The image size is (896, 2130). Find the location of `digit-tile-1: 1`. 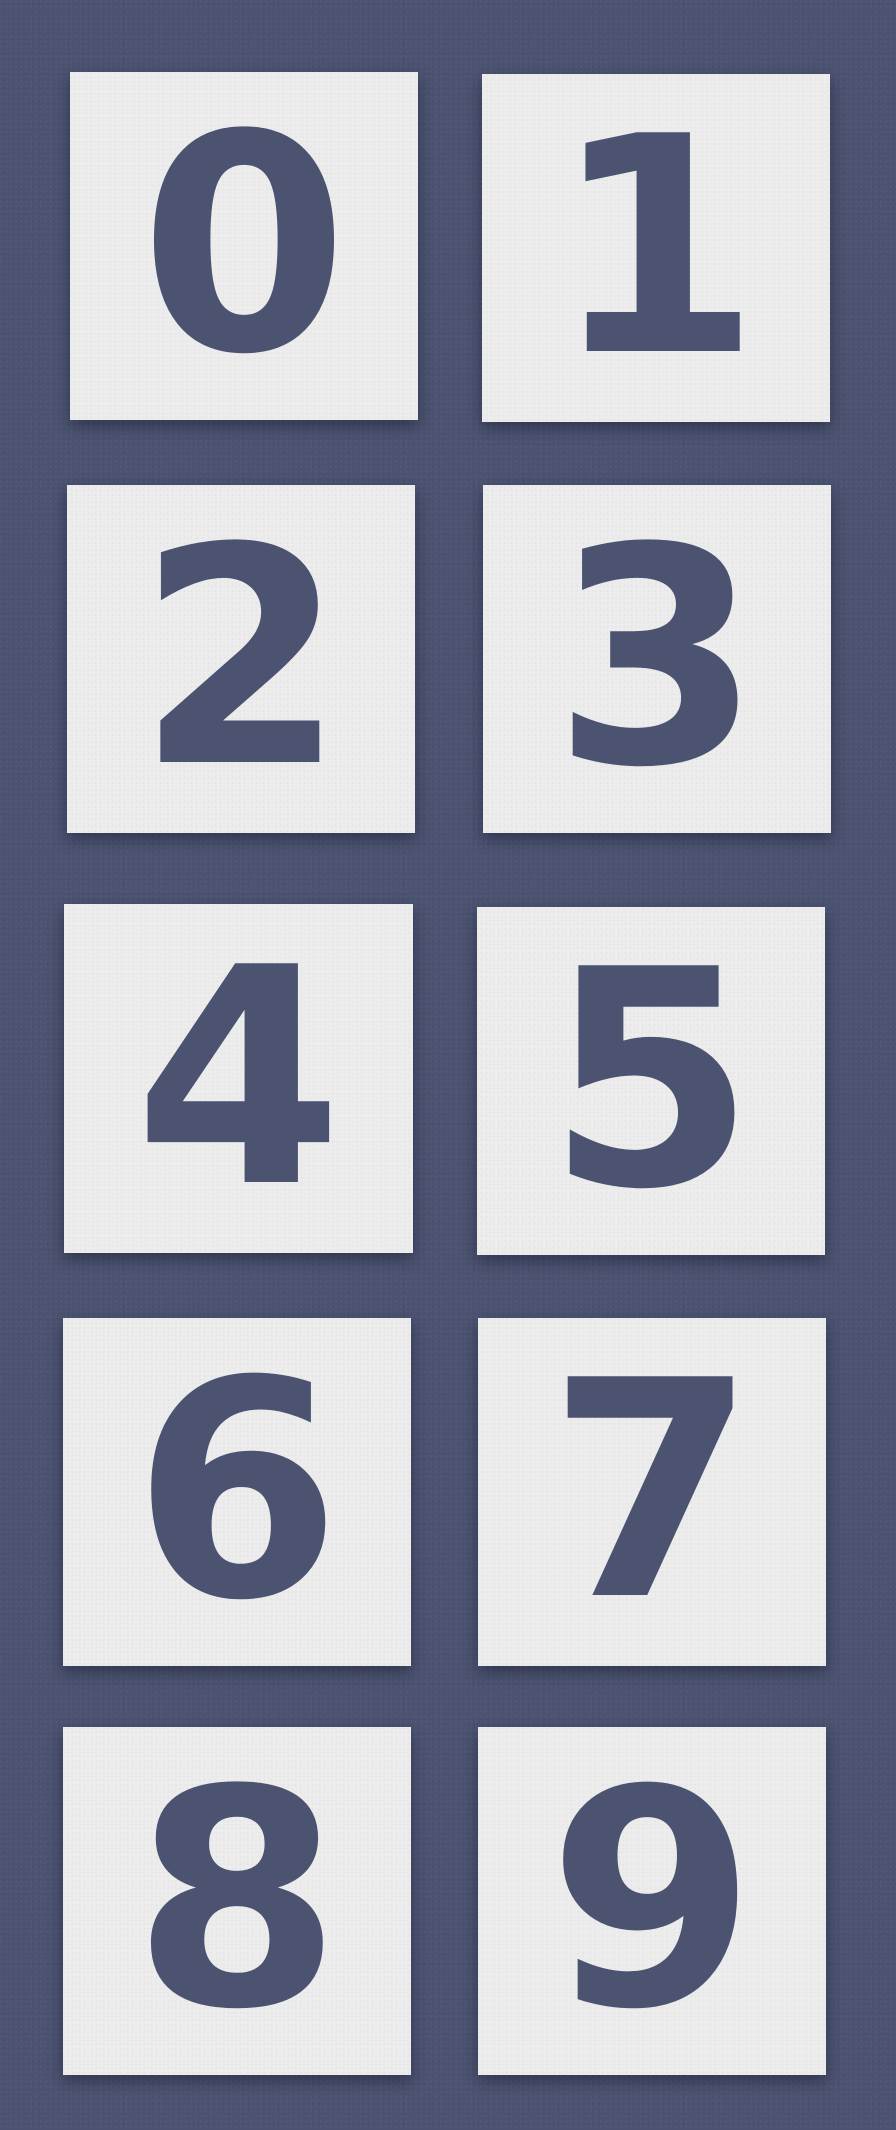

digit-tile-1: 1 is located at coordinates (656, 248).